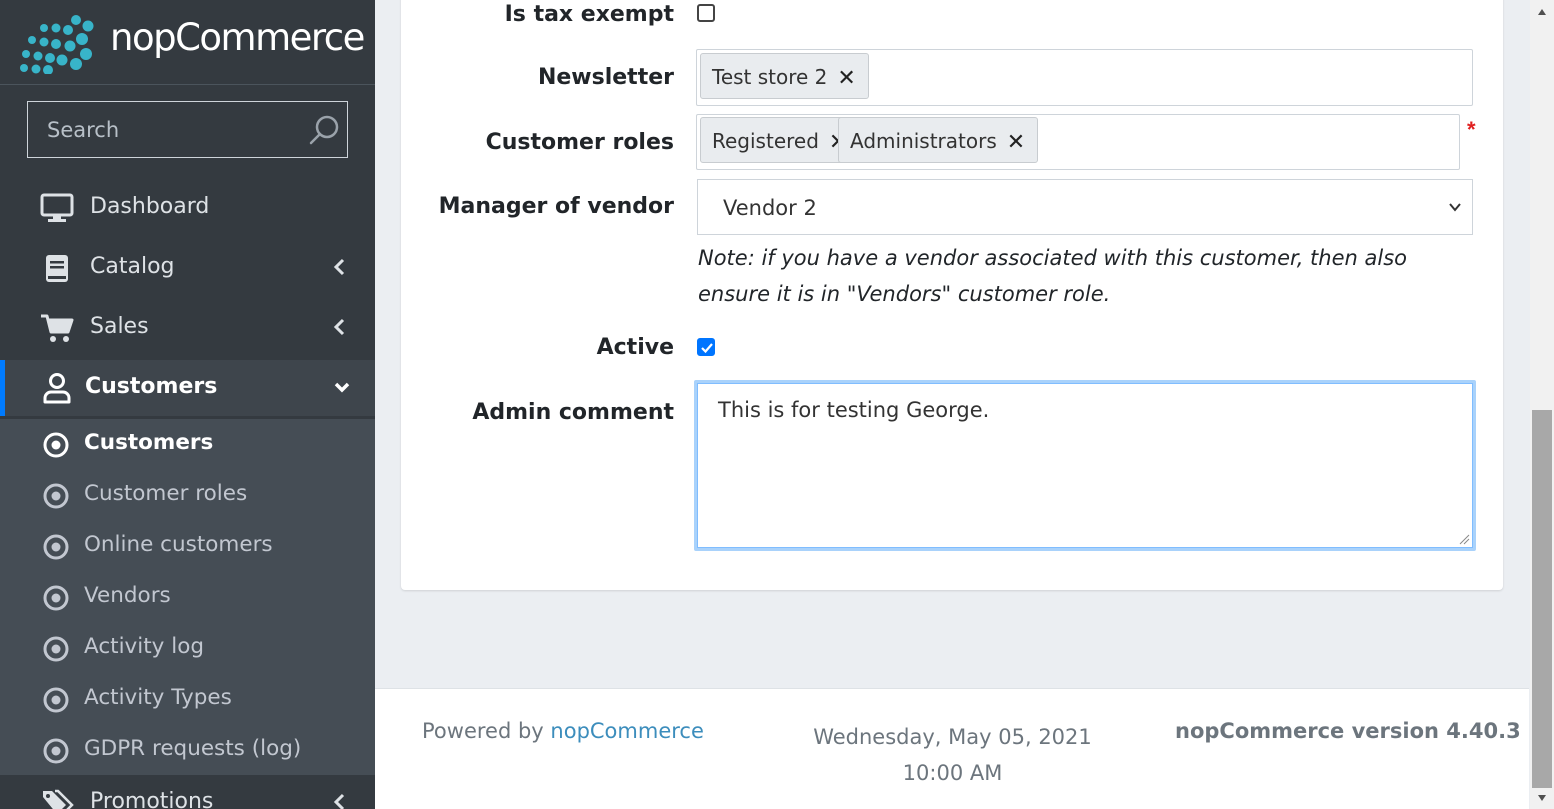 This screenshot has height=809, width=1554. I want to click on admin-comment-label: Admin comment, so click(573, 412).